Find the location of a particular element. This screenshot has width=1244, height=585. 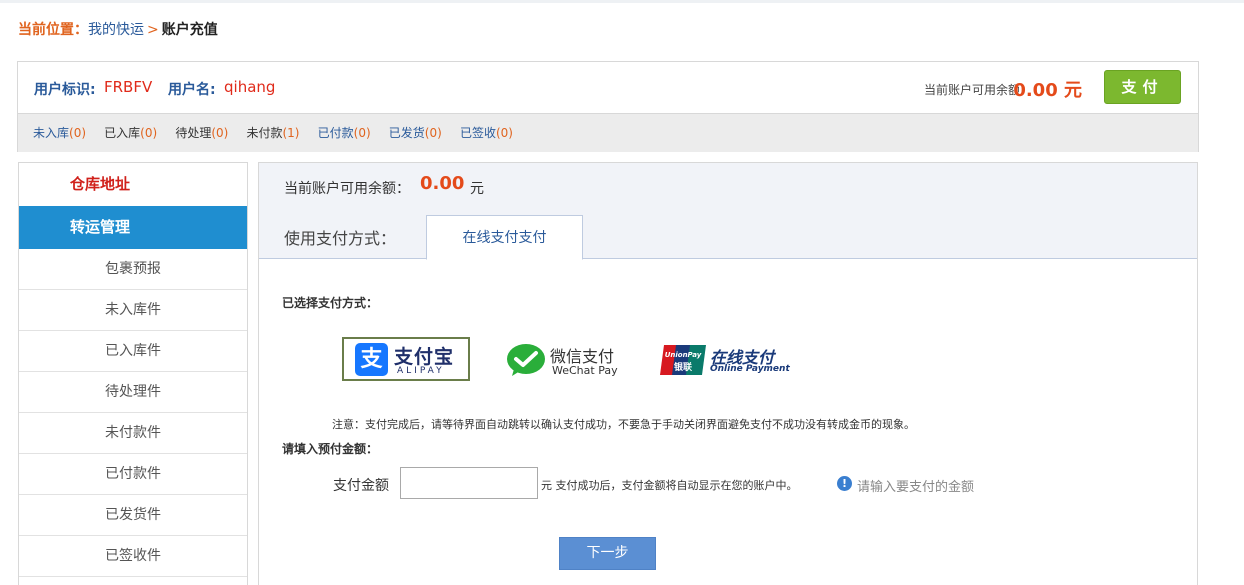

status-item-unpaid: 未付款(1) is located at coordinates (272, 133).